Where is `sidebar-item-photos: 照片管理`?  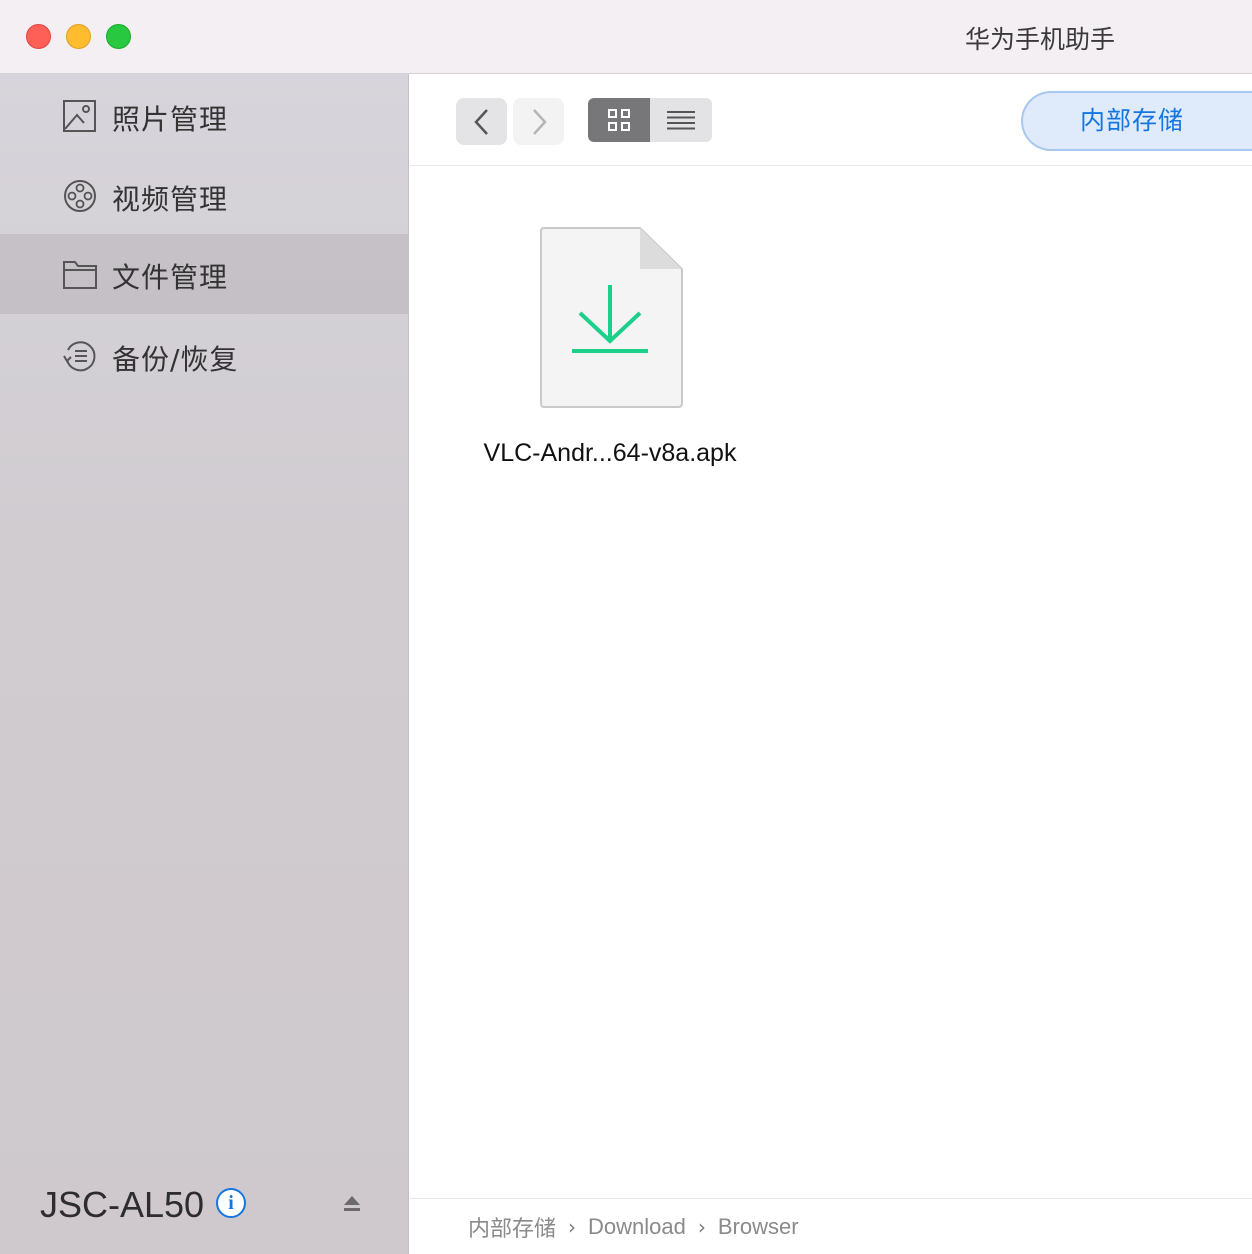 sidebar-item-photos: 照片管理 is located at coordinates (204, 116).